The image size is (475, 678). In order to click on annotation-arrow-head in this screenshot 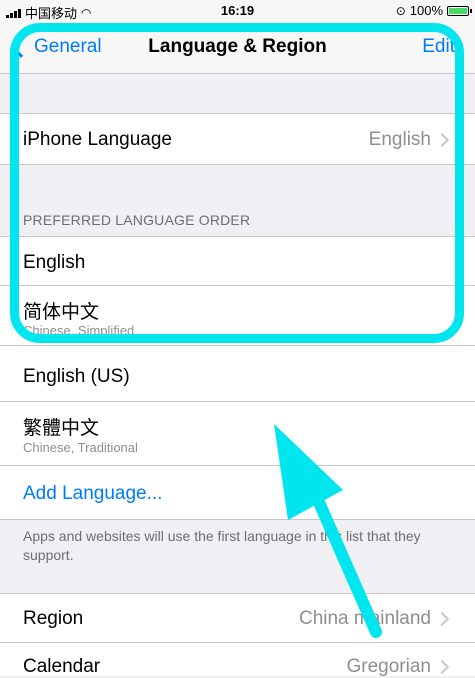, I will do `click(308, 472)`.